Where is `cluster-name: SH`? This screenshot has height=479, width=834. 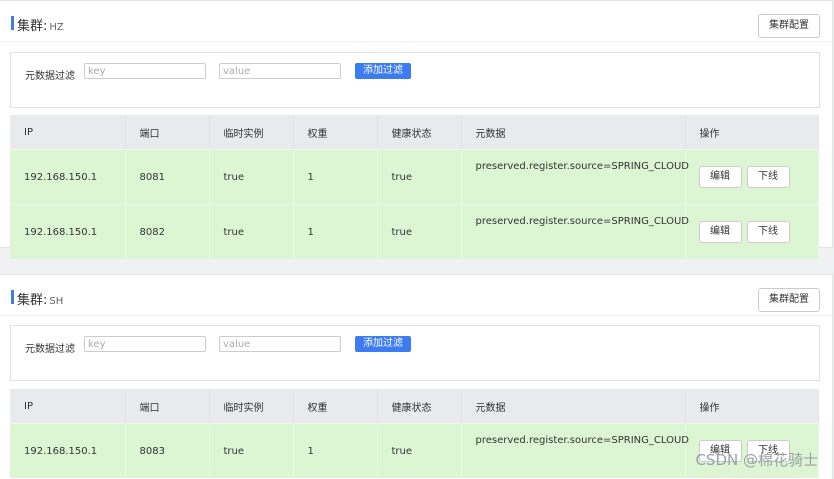
cluster-name: SH is located at coordinates (56, 301).